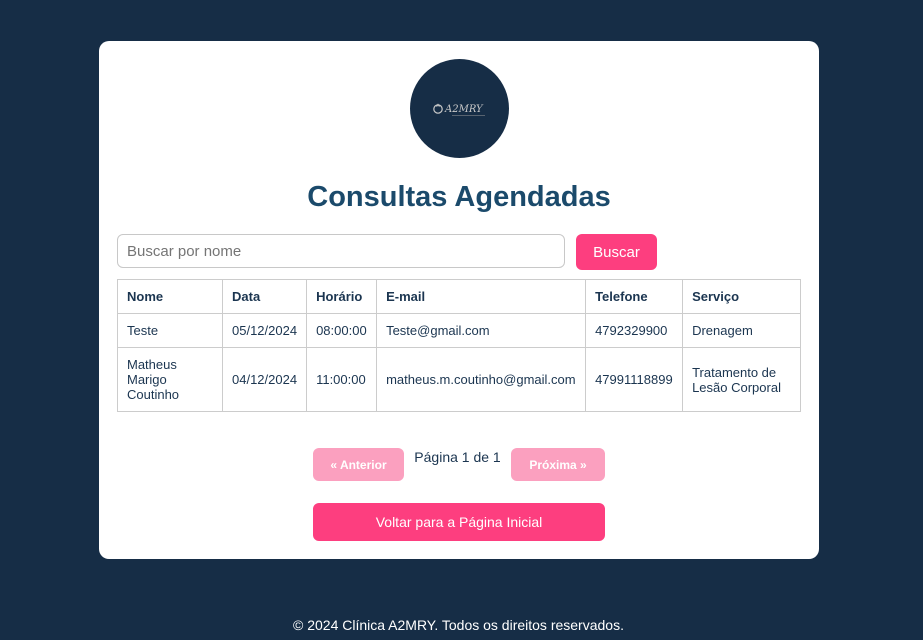 The width and height of the screenshot is (923, 640). Describe the element at coordinates (341, 251) in the screenshot. I see `search-input` at that location.